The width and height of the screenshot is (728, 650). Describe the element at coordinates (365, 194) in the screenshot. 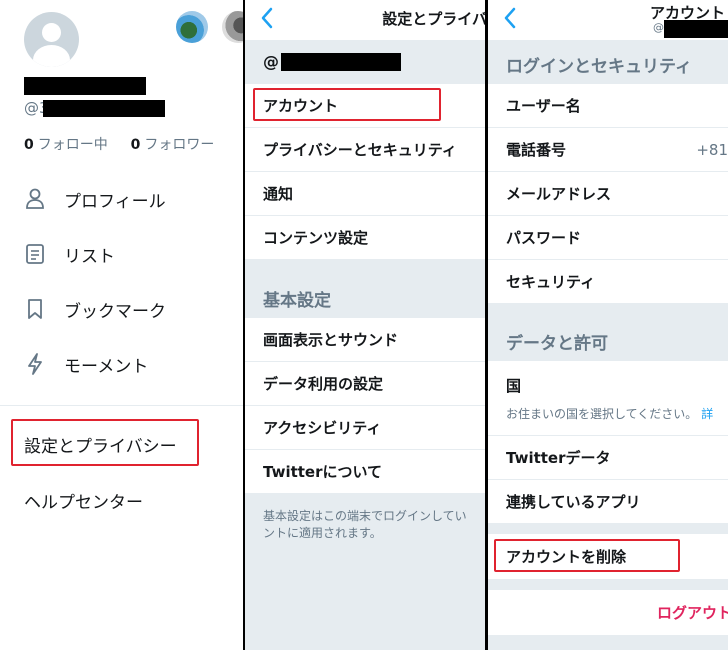

I see `settings-item-notifications: 通知` at that location.